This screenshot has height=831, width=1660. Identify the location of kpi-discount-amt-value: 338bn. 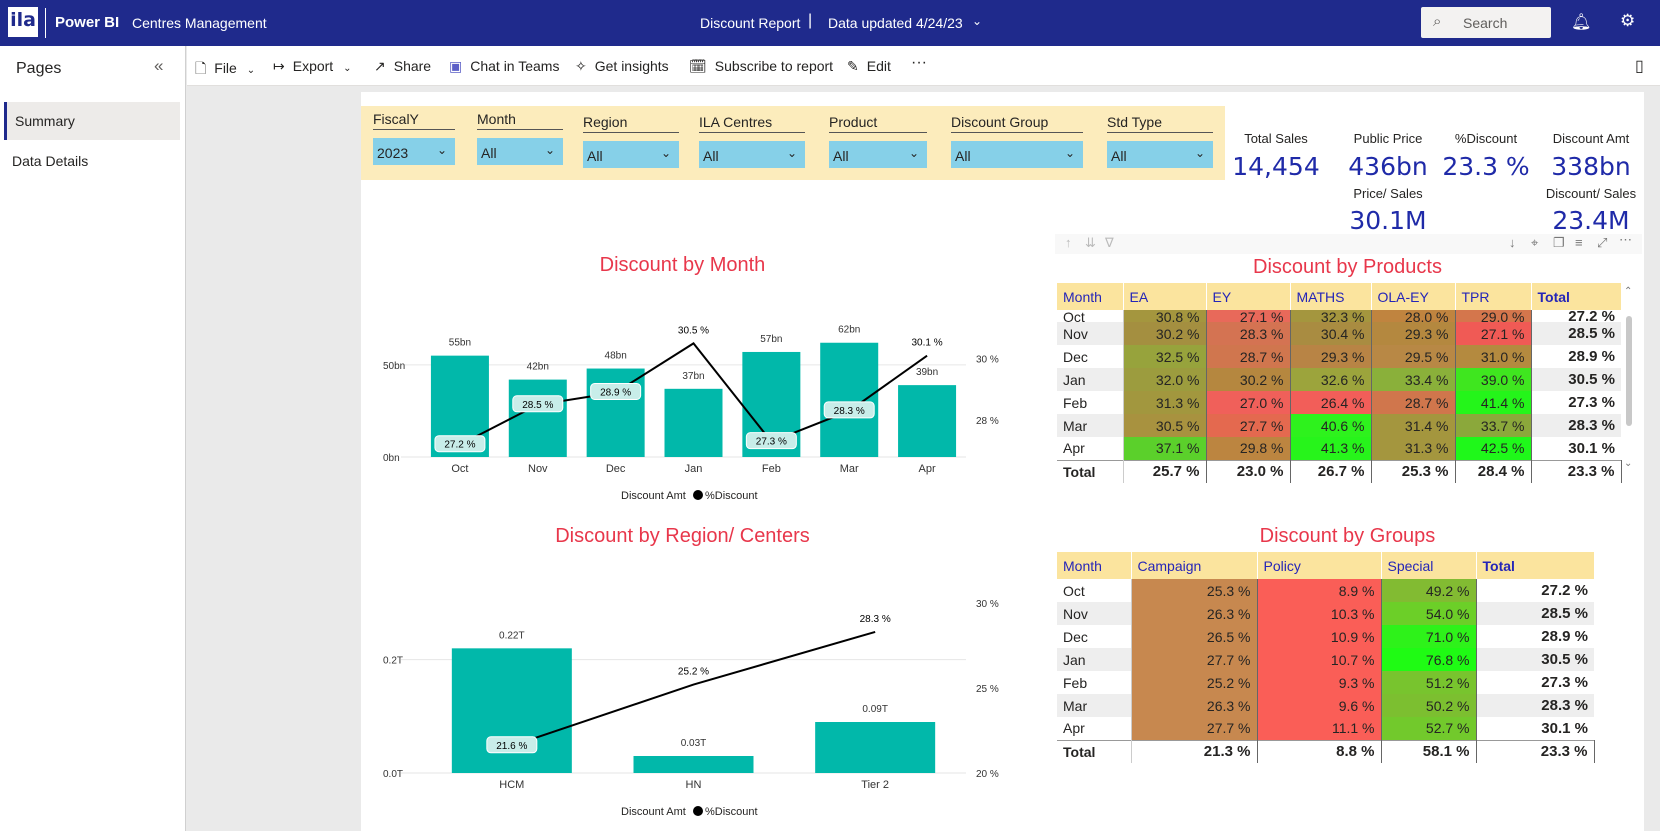
(1591, 166).